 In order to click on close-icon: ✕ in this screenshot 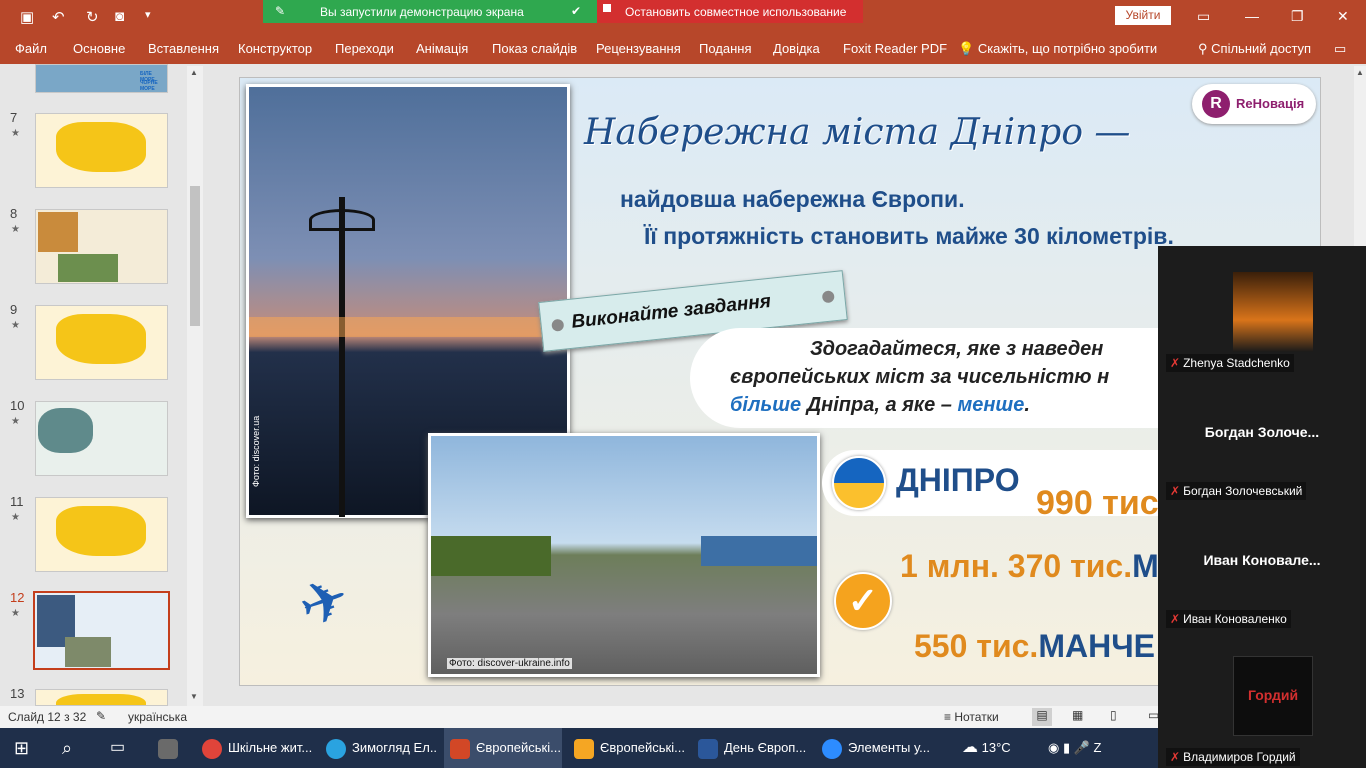, I will do `click(1343, 16)`.